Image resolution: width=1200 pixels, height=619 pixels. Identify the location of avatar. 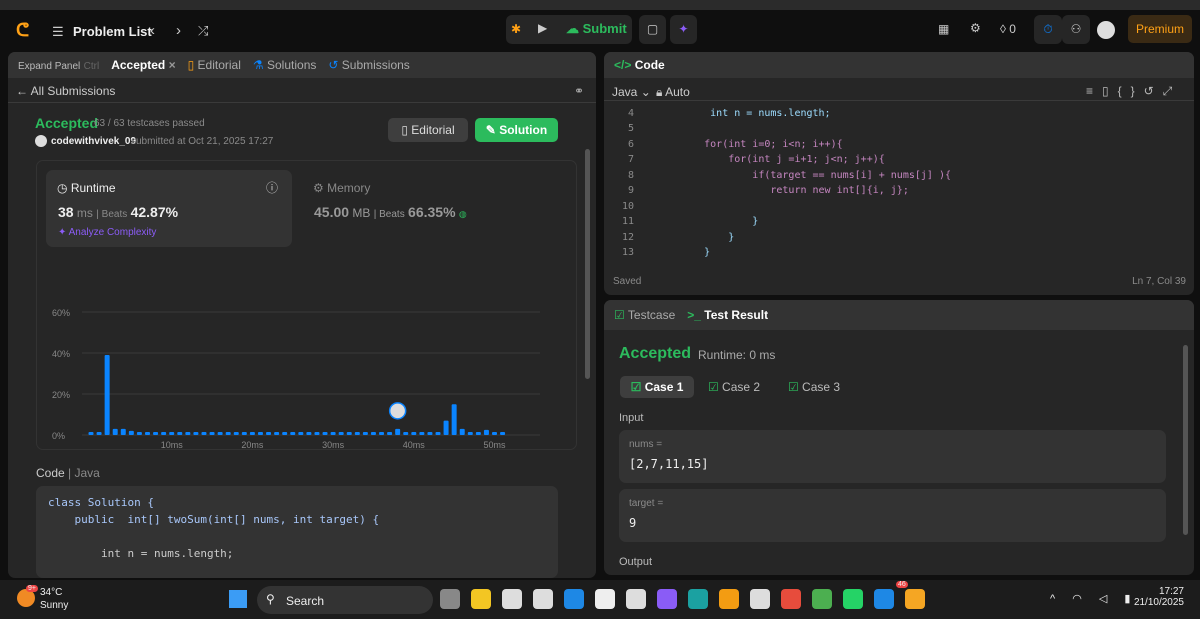
(1106, 30).